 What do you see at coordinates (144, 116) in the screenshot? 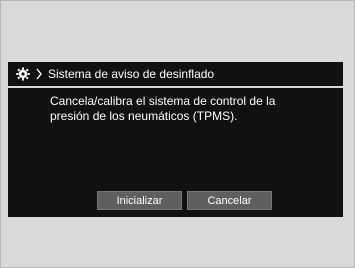
I see `message-line: presión de los neumáticos (TPMS).` at bounding box center [144, 116].